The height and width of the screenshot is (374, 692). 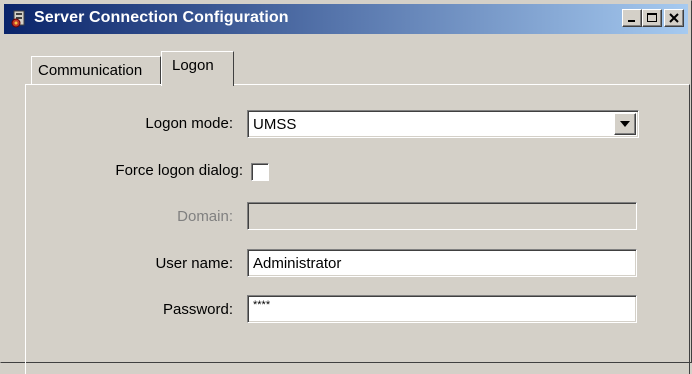 What do you see at coordinates (18, 19) in the screenshot?
I see `server-config-icon` at bounding box center [18, 19].